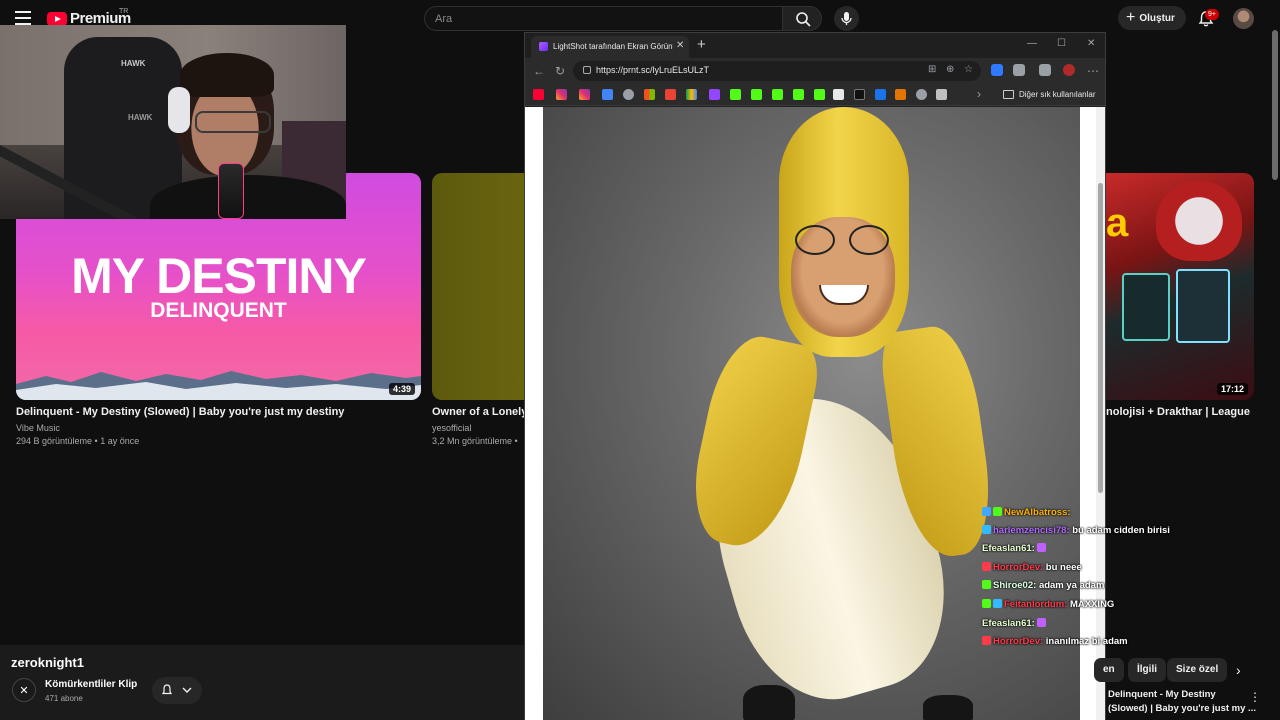  I want to click on back-icon: ←, so click(539, 71).